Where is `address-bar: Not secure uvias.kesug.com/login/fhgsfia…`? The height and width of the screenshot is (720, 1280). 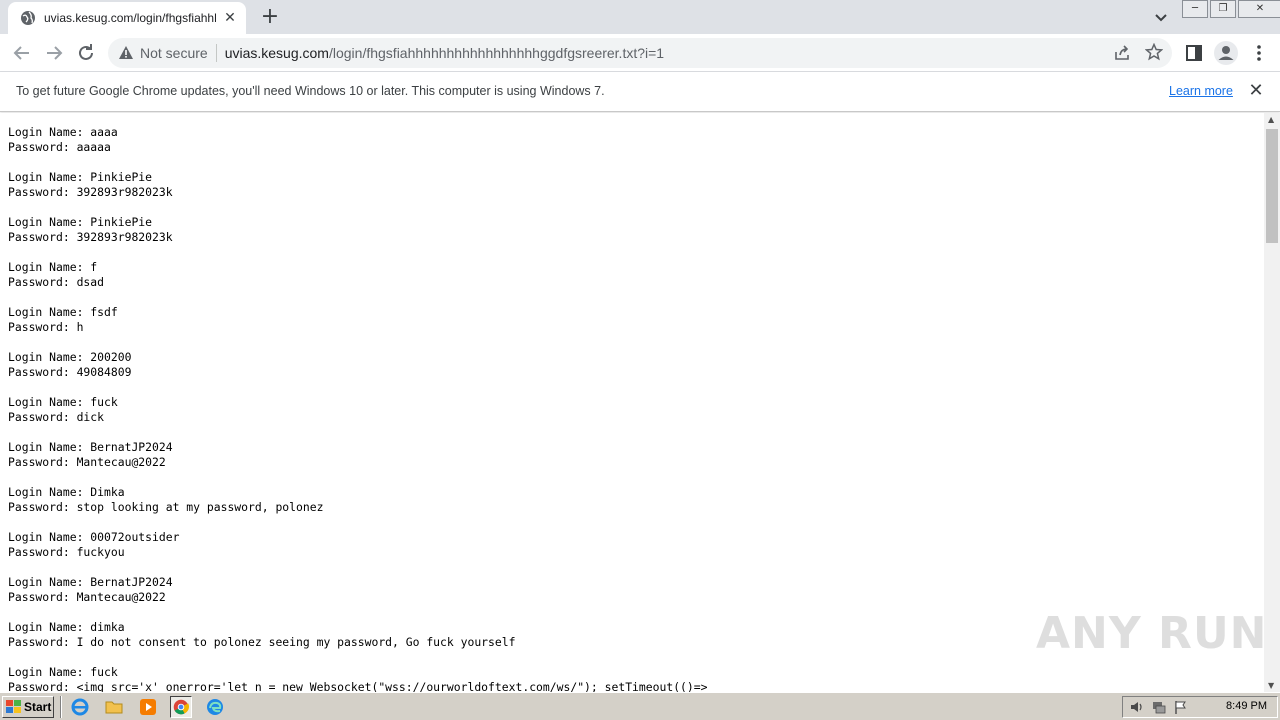
address-bar: Not secure uvias.kesug.com/login/fhgsfia… is located at coordinates (640, 53).